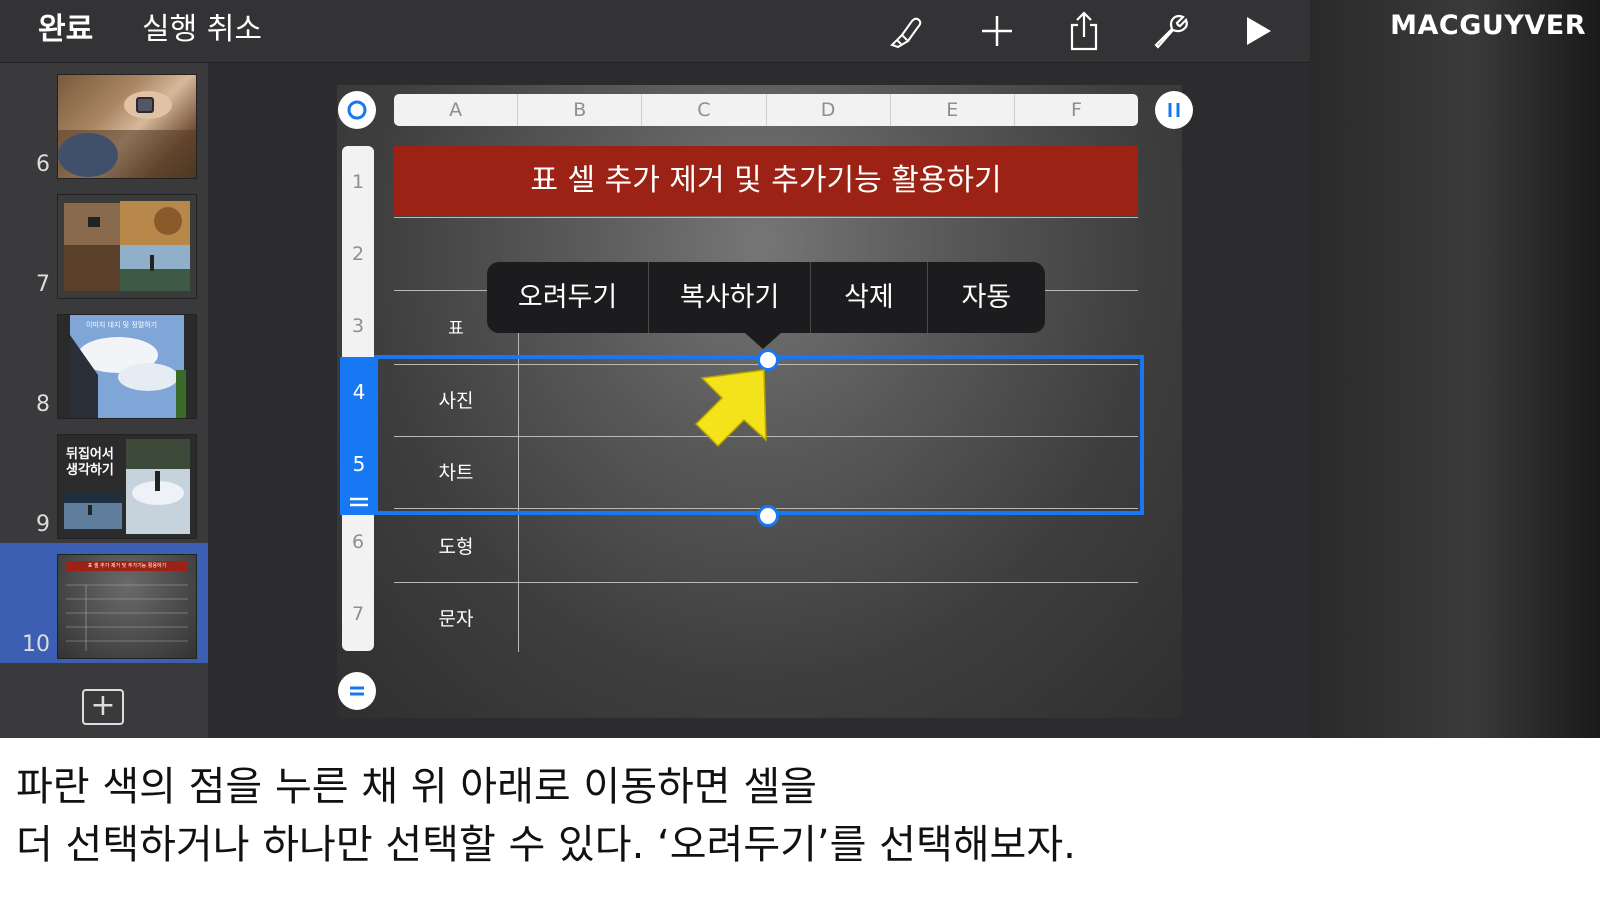 This screenshot has height=900, width=1600. I want to click on slide-9-title: 뒤집어서 생각하기, so click(90, 462).